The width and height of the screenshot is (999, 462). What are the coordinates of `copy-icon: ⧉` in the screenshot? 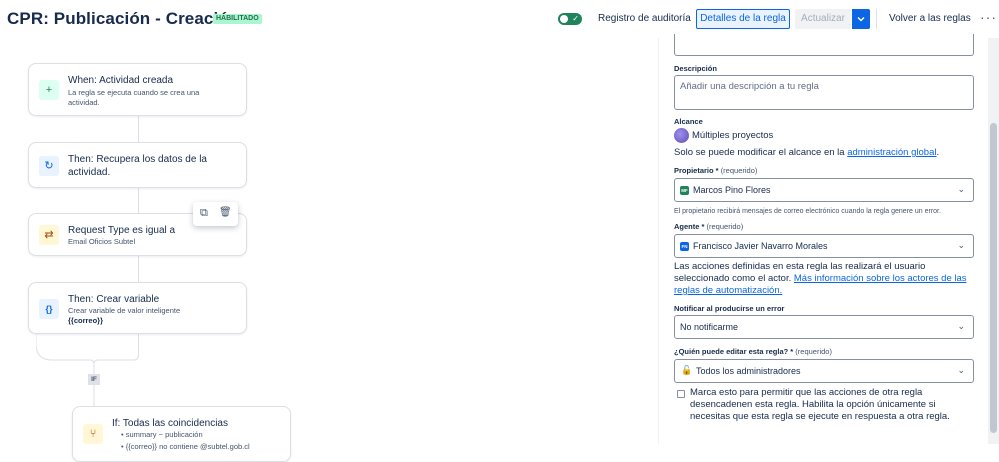 It's located at (204, 213).